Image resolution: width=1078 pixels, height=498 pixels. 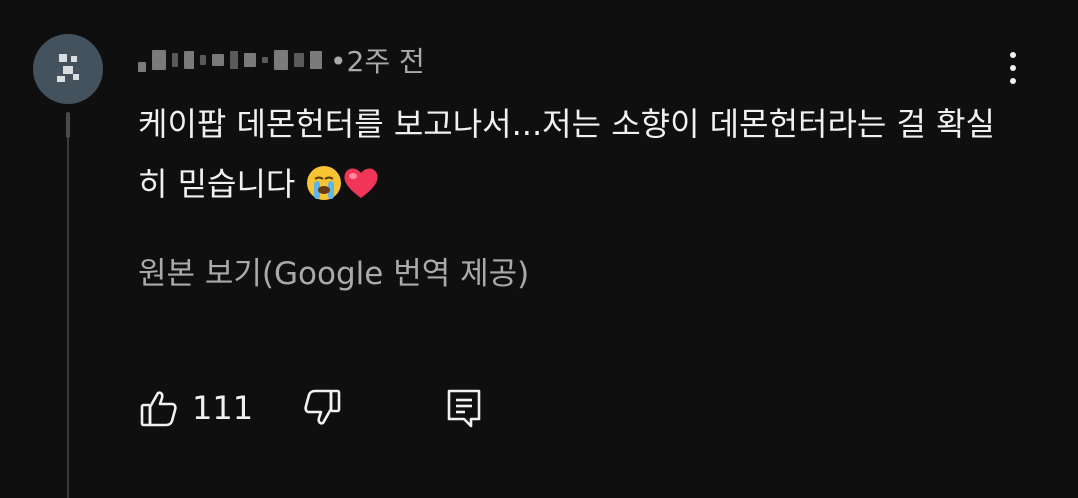 I want to click on reply-comment-icon, so click(x=464, y=408).